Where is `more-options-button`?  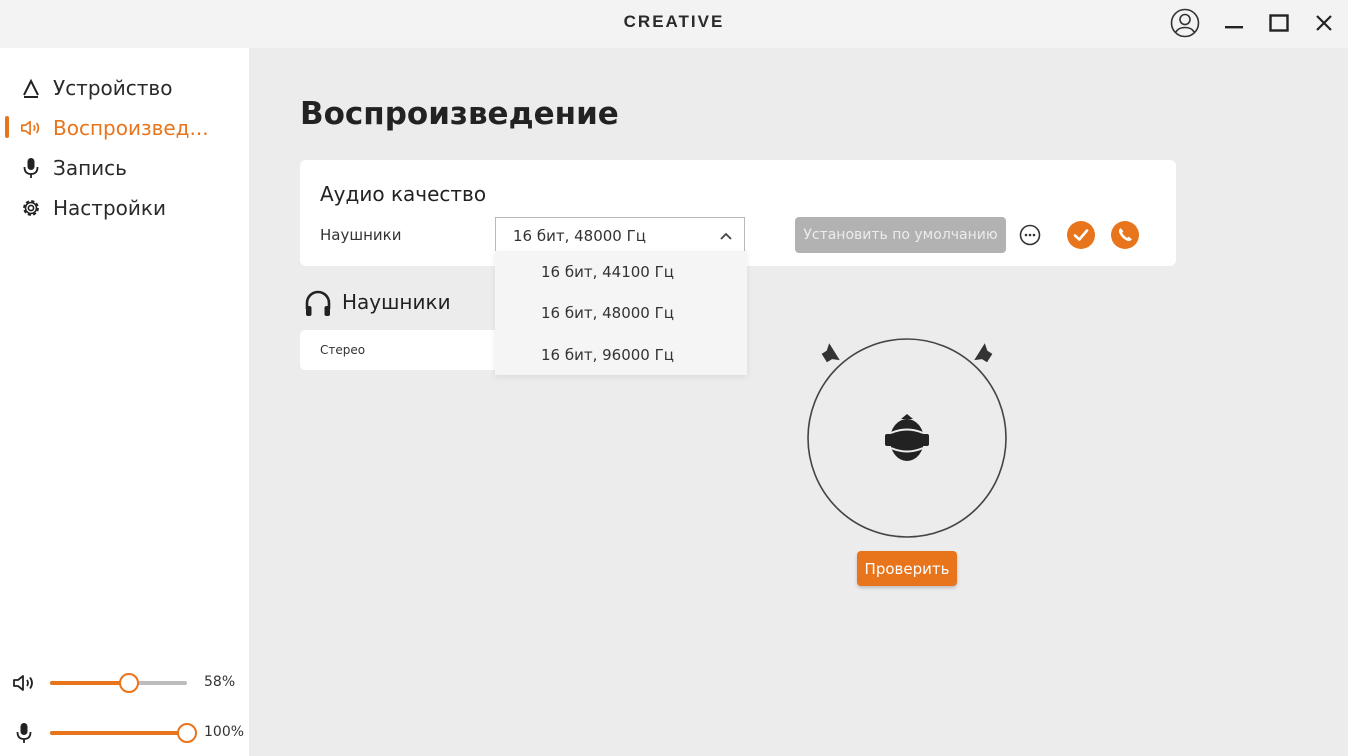
more-options-button is located at coordinates (1030, 235).